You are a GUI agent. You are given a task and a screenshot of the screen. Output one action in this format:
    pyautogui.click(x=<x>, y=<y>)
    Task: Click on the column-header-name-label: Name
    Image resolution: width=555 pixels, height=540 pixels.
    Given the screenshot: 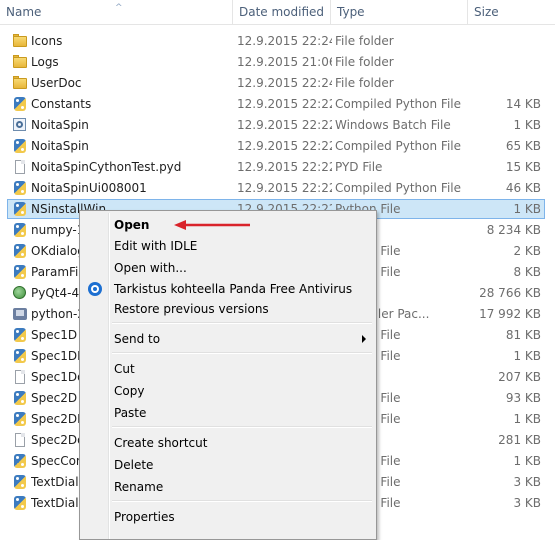 What is the action you would take?
    pyautogui.click(x=24, y=12)
    